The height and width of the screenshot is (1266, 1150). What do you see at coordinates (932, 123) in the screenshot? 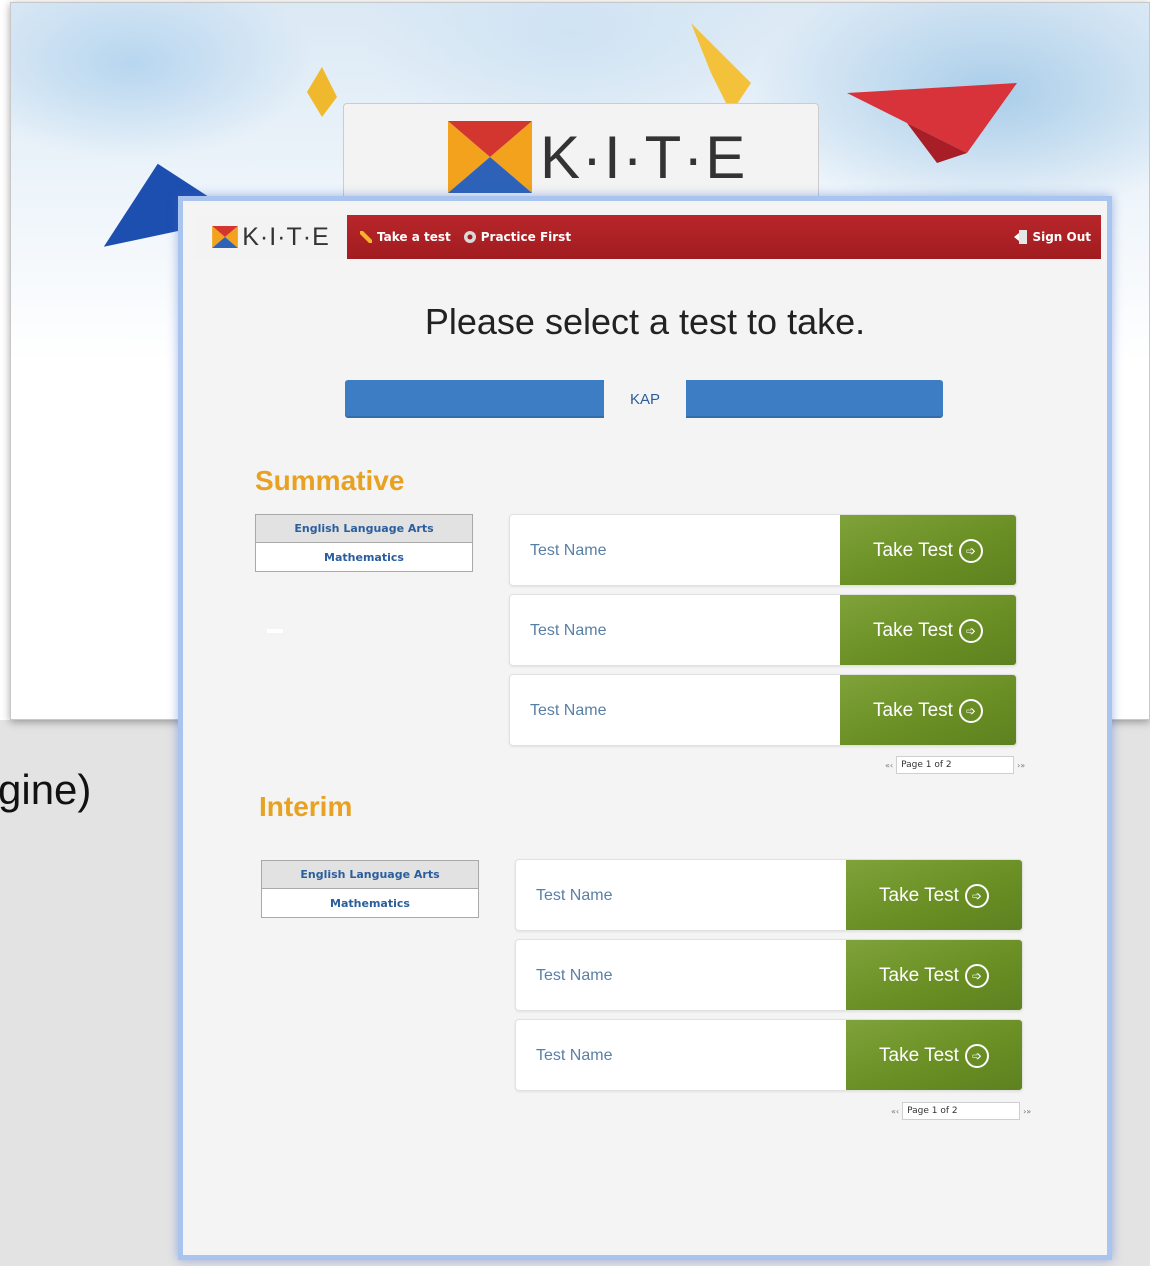
I see `red-kite-graphic` at bounding box center [932, 123].